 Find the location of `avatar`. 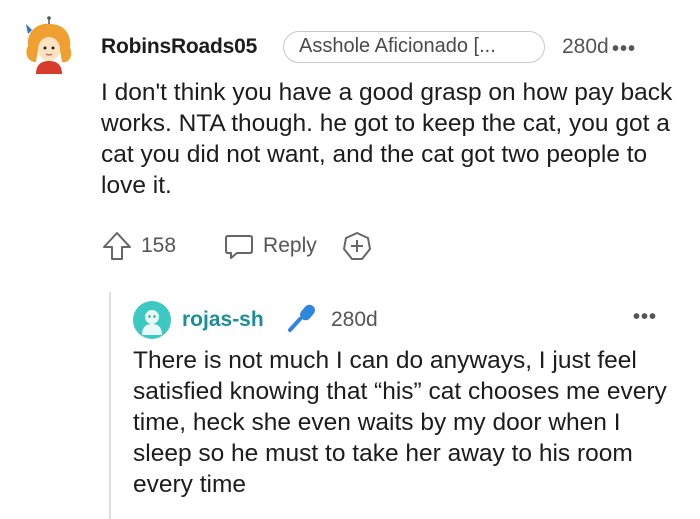

avatar is located at coordinates (49, 47).